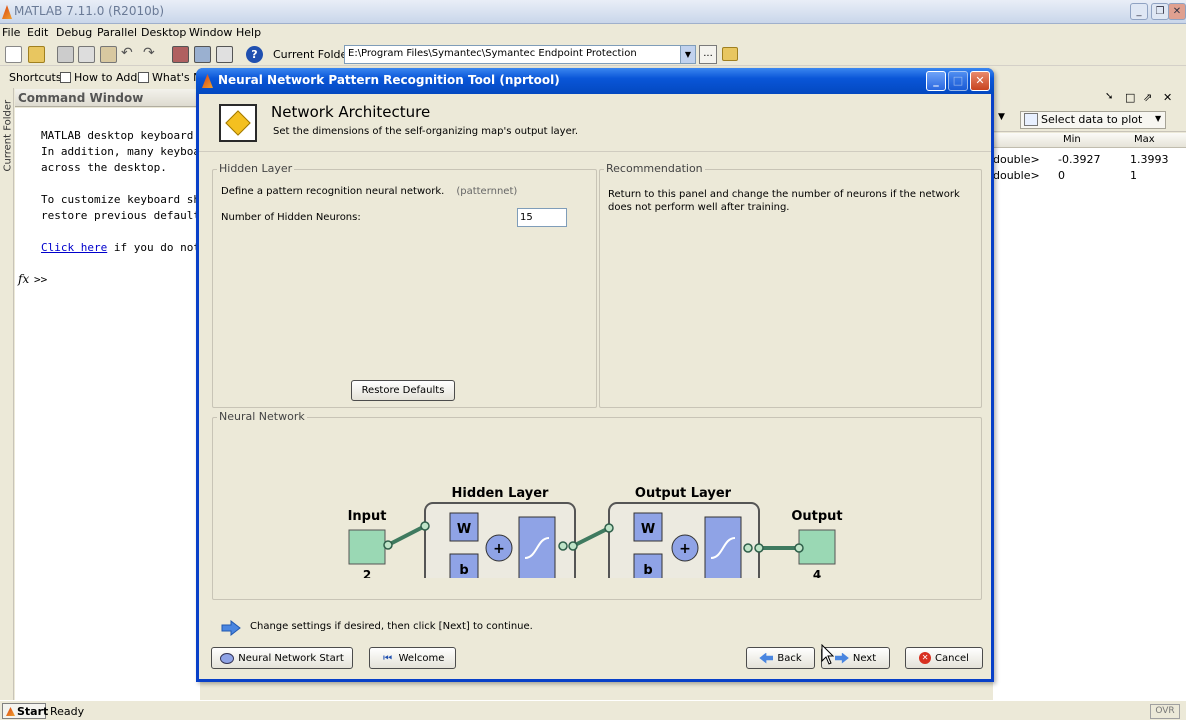 Image resolution: width=1186 pixels, height=720 pixels. What do you see at coordinates (314, 54) in the screenshot?
I see `current-folder-label: Current Folder:` at bounding box center [314, 54].